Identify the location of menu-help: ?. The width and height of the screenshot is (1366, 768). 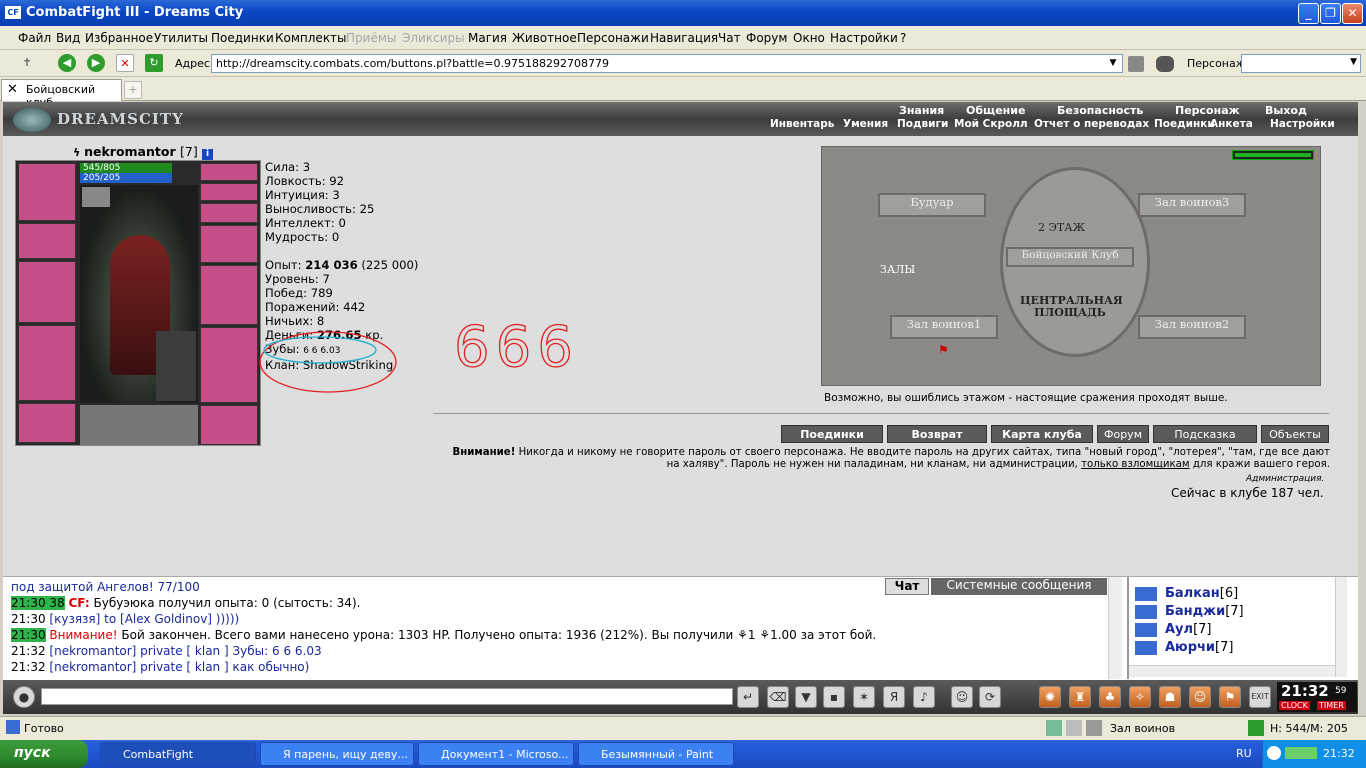
(903, 38).